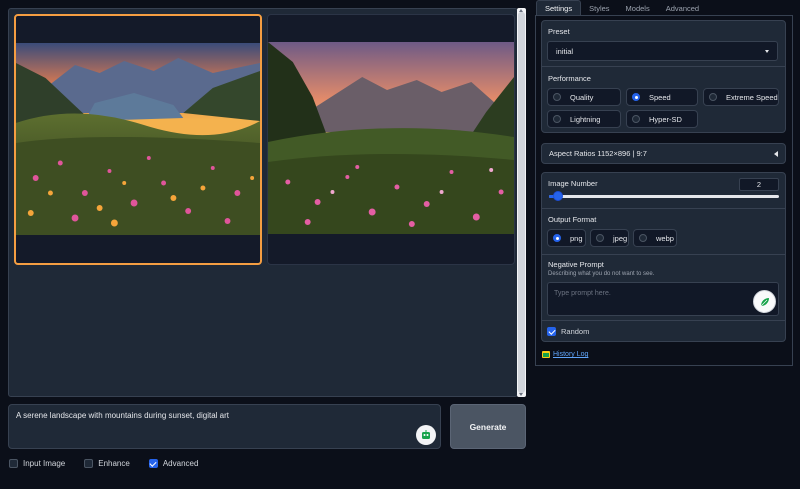 The height and width of the screenshot is (489, 800). I want to click on gallery-scrollbar, so click(521, 202).